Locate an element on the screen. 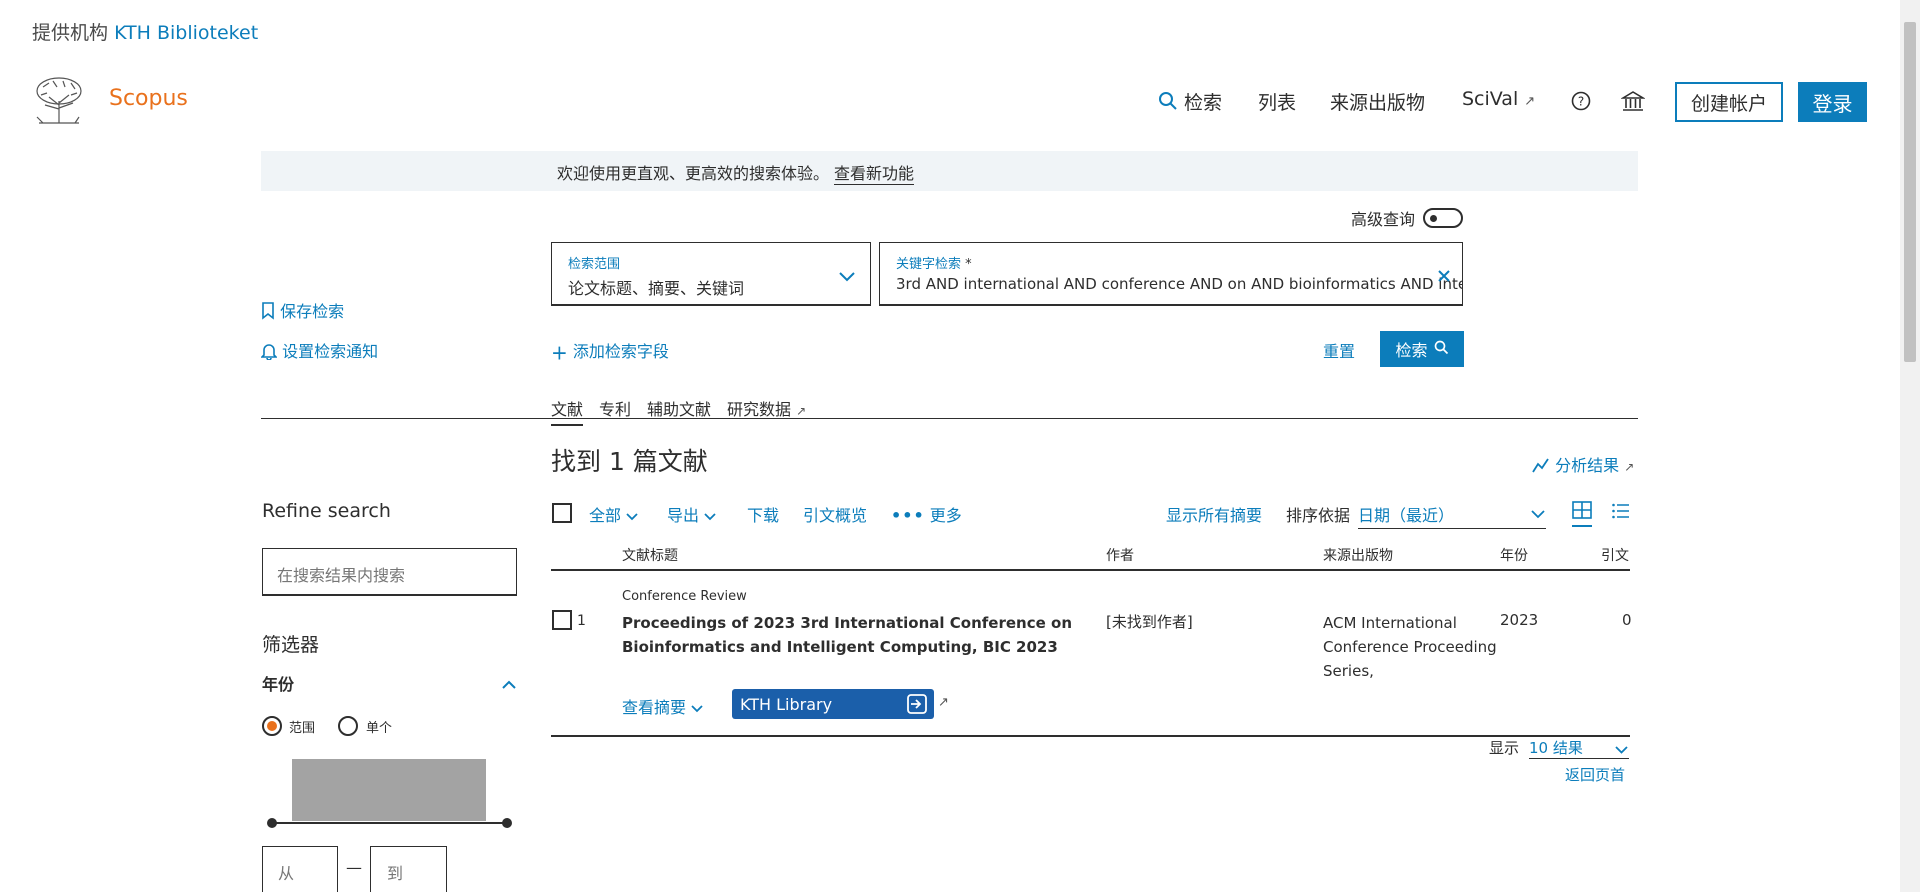  year-from-input: 从 is located at coordinates (300, 869).